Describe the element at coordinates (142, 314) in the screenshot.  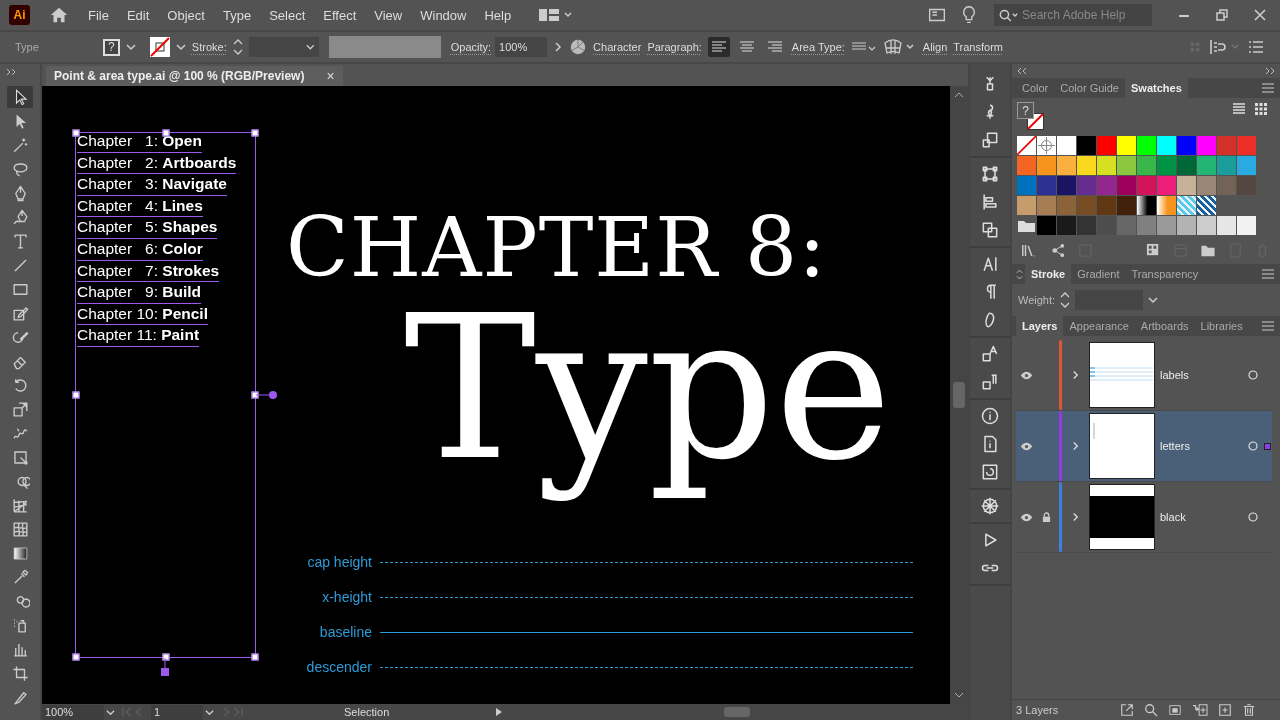
I see `chapter-line: Chapter 10: Pencil` at that location.